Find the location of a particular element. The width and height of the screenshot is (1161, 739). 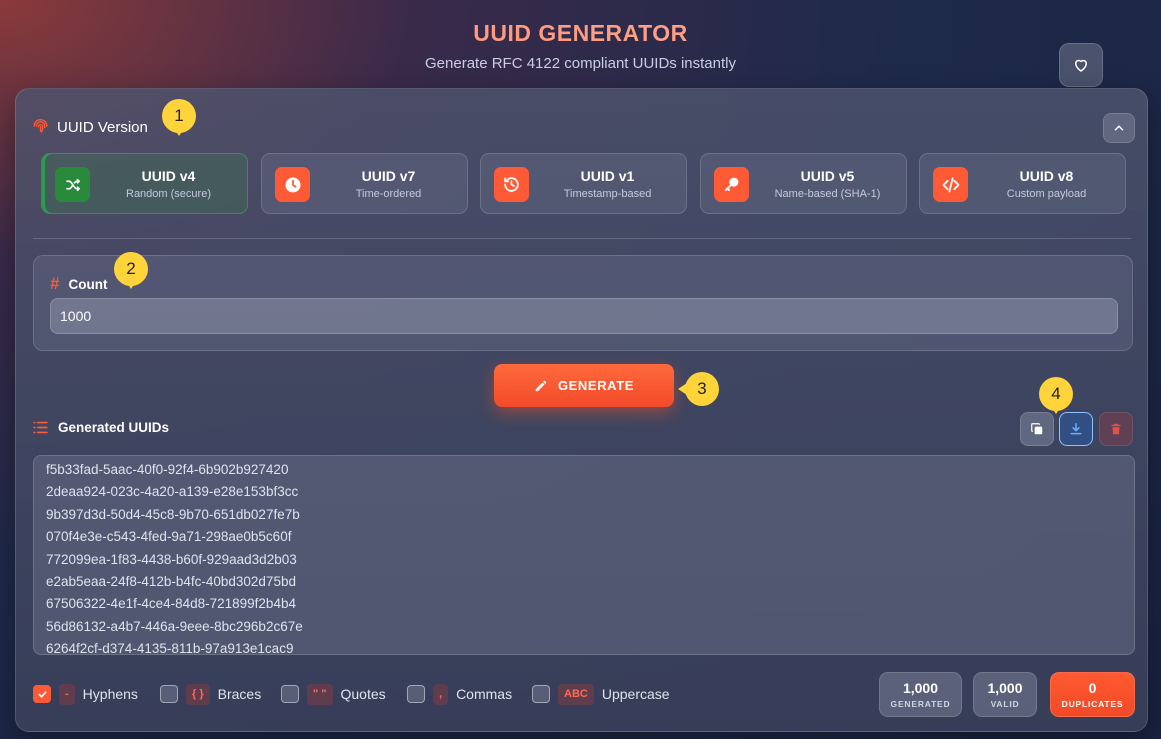

braces-checkbox is located at coordinates (169, 694).